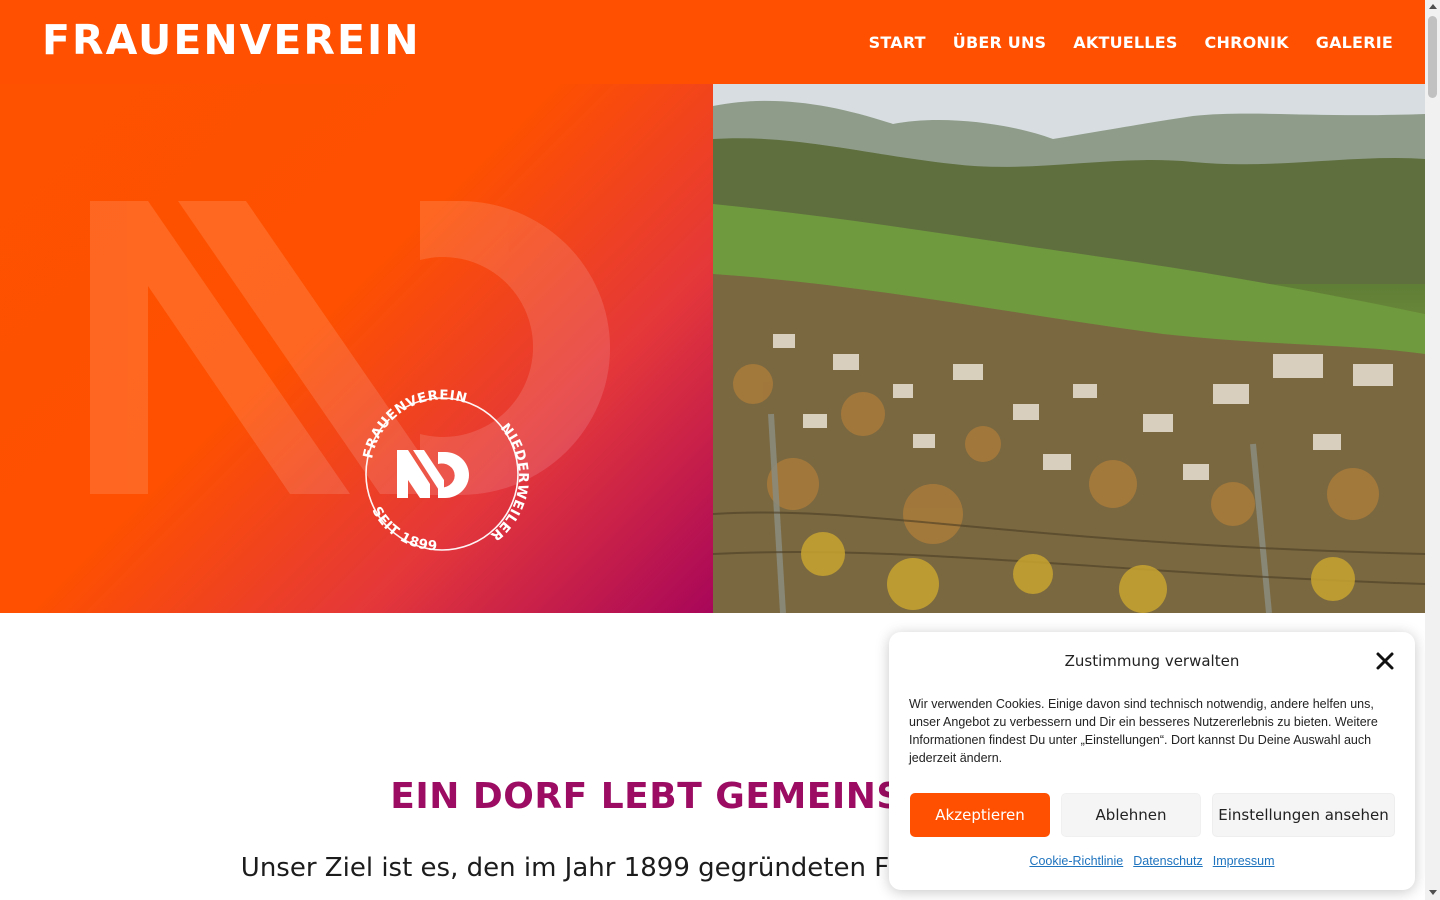  What do you see at coordinates (1076, 861) in the screenshot?
I see `cookie-policy-link: Cookie-Richtlinie` at bounding box center [1076, 861].